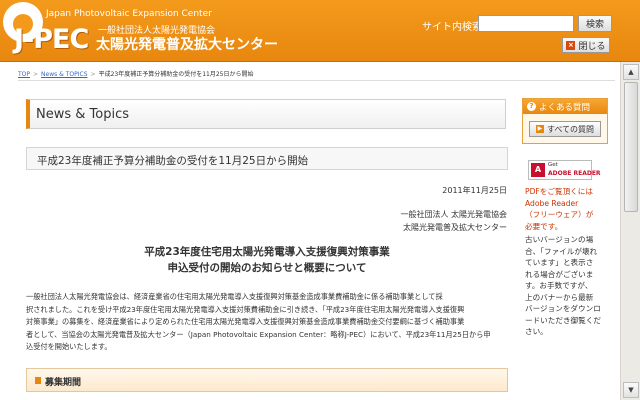  I want to click on breadcrumb-top-link: TOP, so click(24, 74).